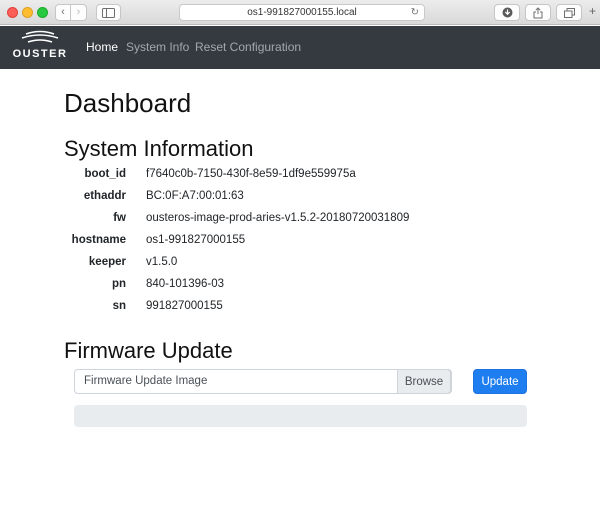 This screenshot has height=506, width=600. What do you see at coordinates (196, 240) in the screenshot?
I see `info-value: os1-991827000155` at bounding box center [196, 240].